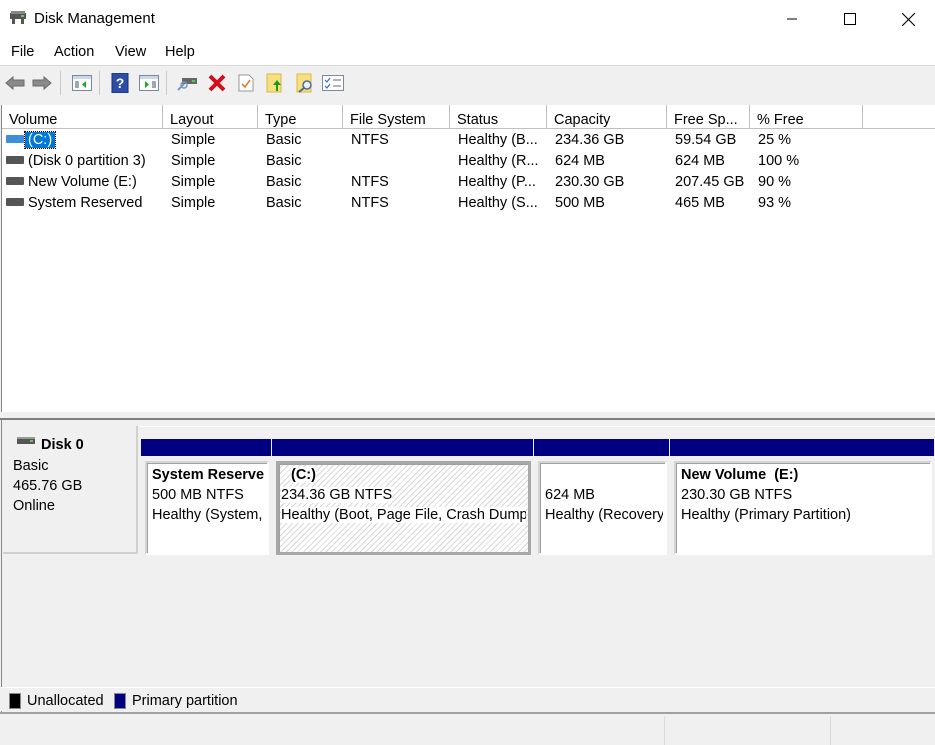 The height and width of the screenshot is (745, 935). I want to click on column-header-percent-free: % Free, so click(806, 117).